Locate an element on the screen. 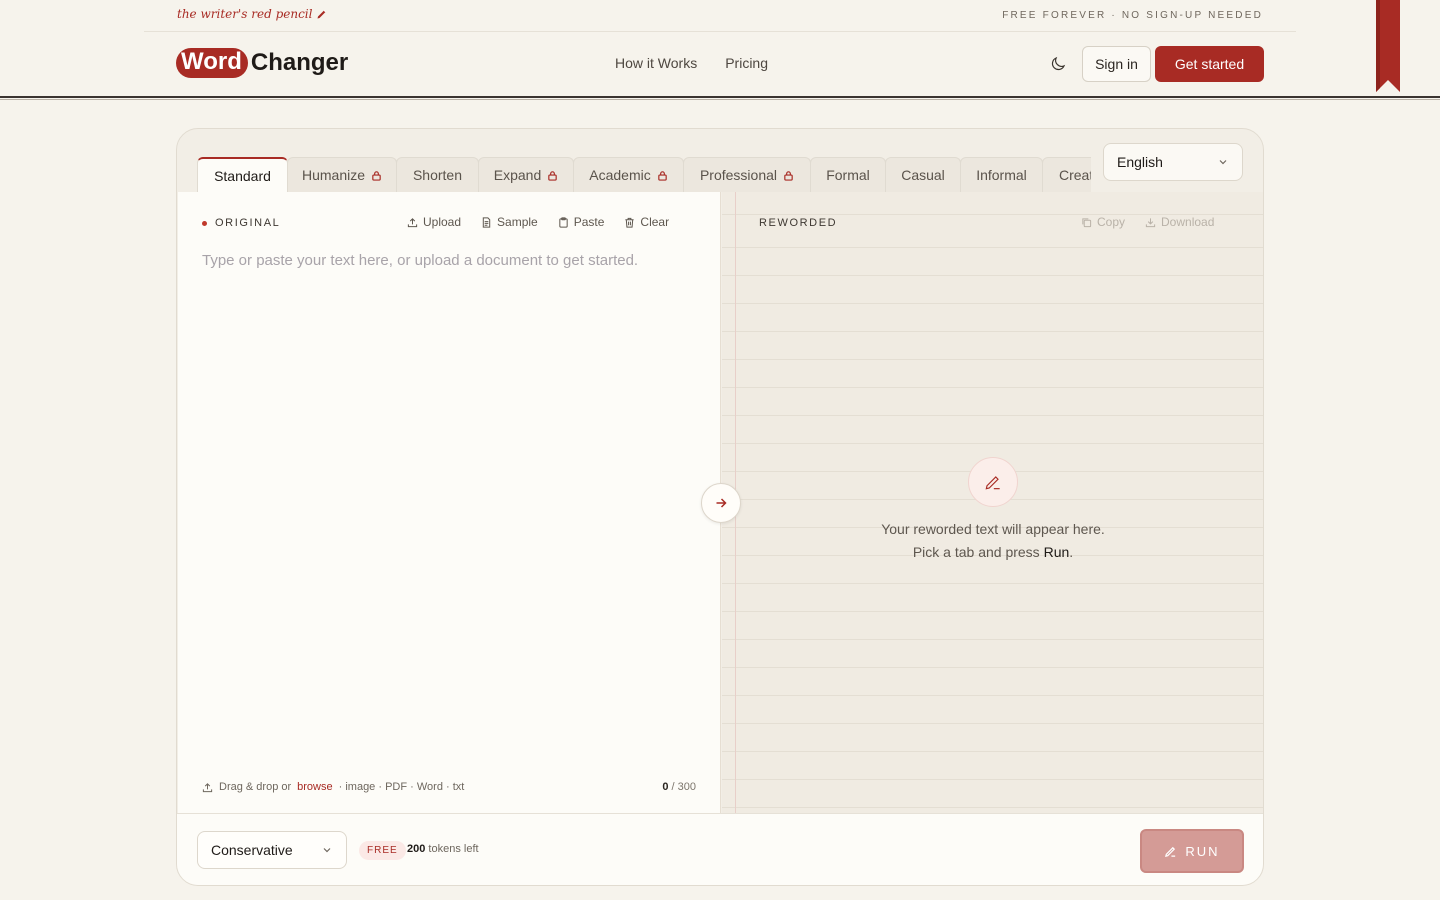 The width and height of the screenshot is (1440, 900). empty-line-2: Pick a tab and press Run. is located at coordinates (993, 552).